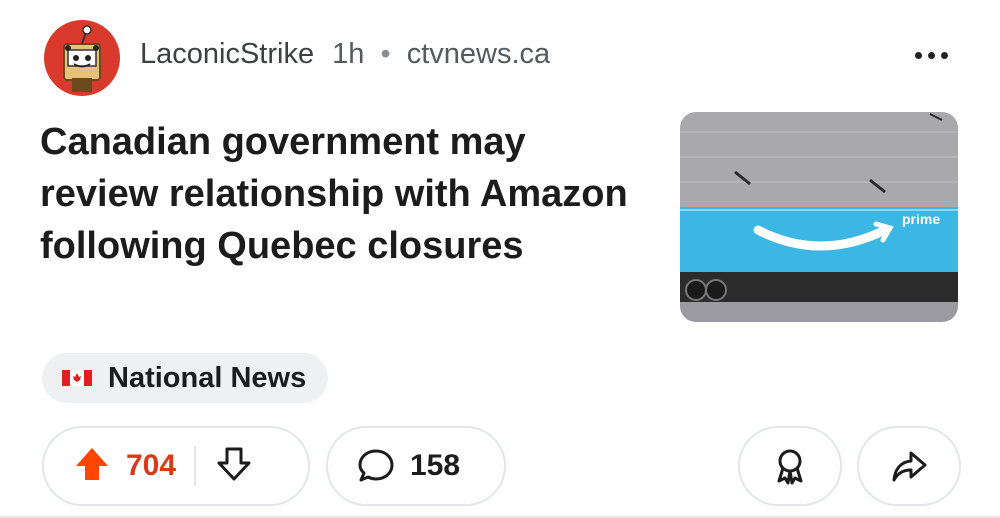  I want to click on author-name: LaconicStrike, so click(227, 54).